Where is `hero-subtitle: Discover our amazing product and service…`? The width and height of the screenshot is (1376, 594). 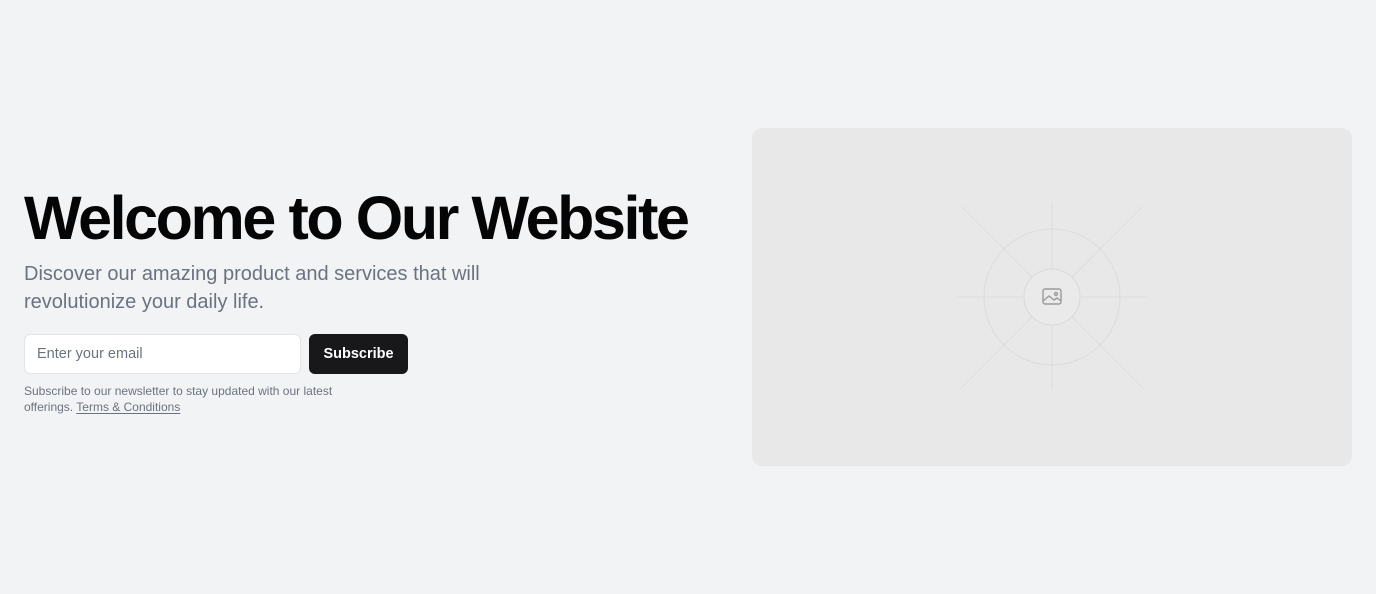
hero-subtitle: Discover our amazing product and service… is located at coordinates (252, 288).